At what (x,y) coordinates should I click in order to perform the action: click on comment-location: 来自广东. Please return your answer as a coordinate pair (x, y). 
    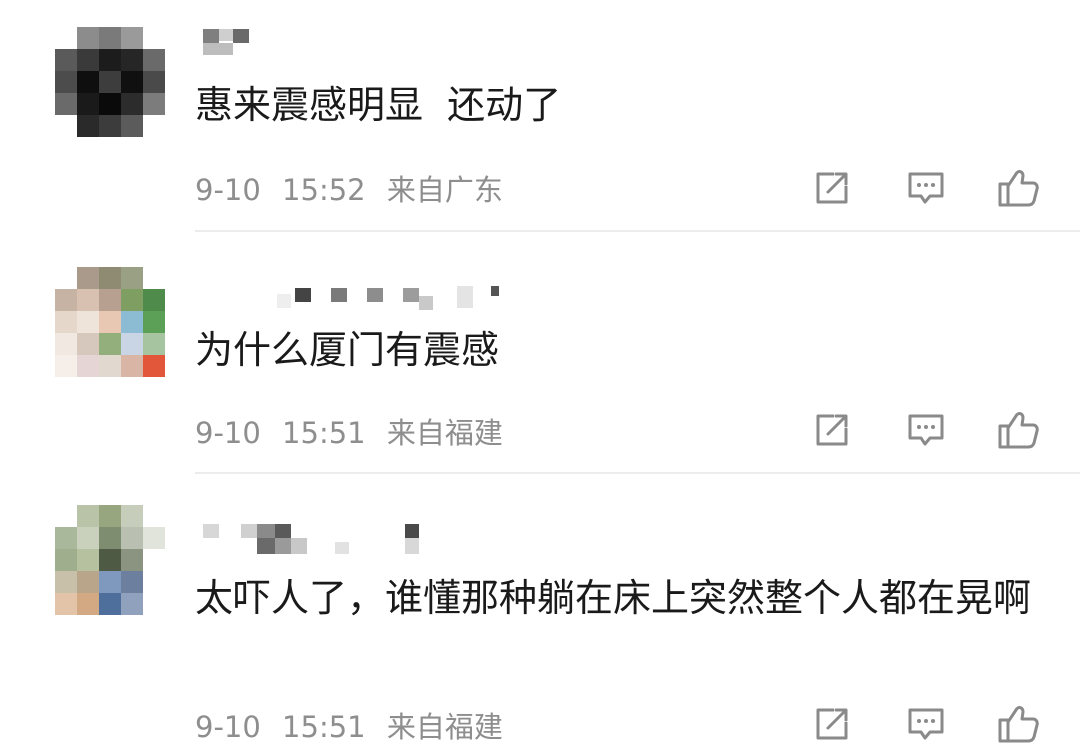
    Looking at the image, I should click on (444, 190).